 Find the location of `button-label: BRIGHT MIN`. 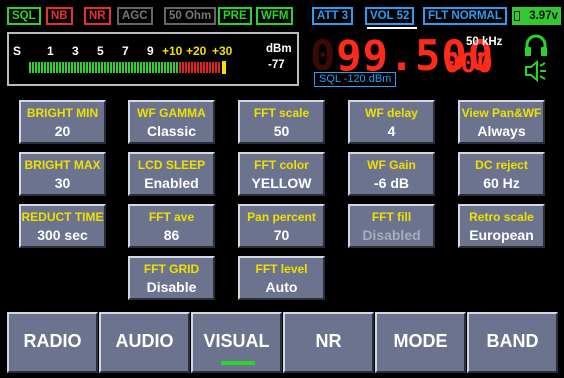

button-label: BRIGHT MIN is located at coordinates (62, 113).